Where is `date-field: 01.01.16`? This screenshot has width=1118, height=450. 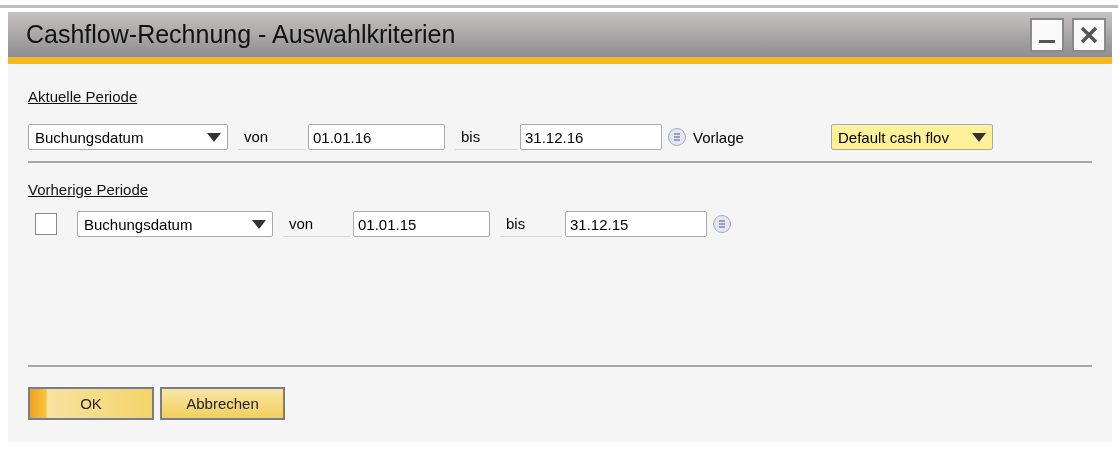
date-field: 01.01.16 is located at coordinates (376, 137).